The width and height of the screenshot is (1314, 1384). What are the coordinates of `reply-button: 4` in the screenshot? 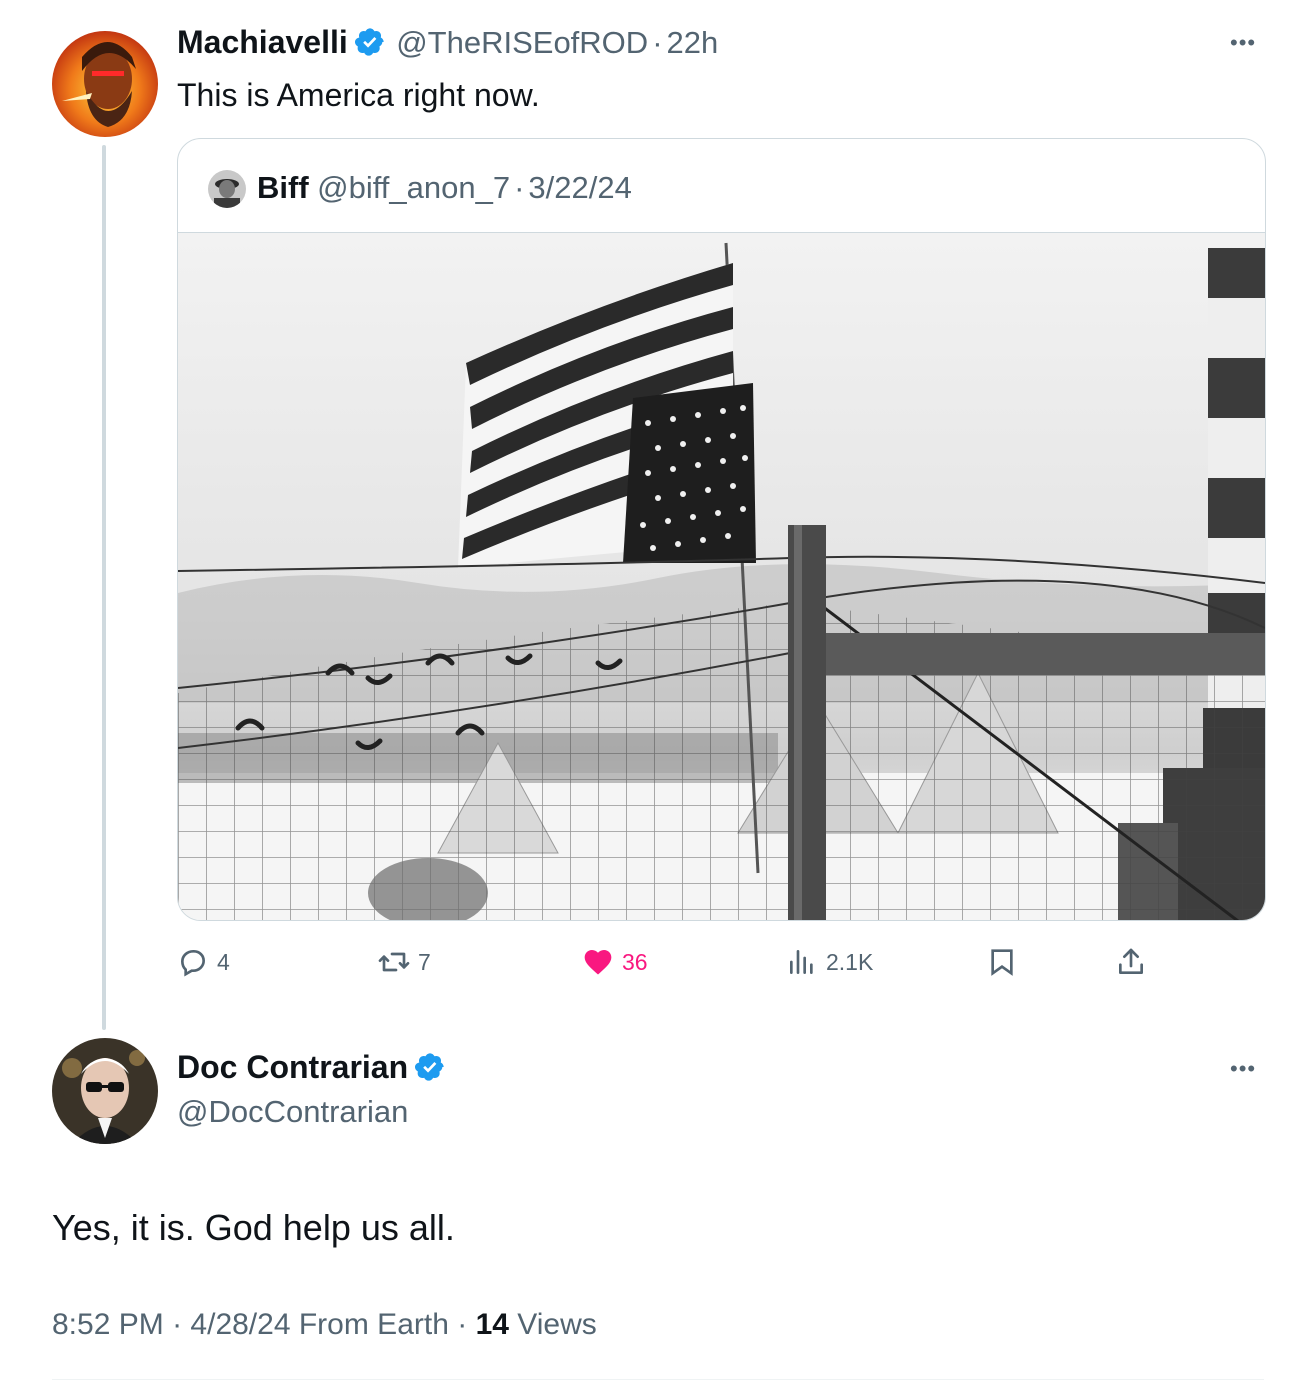 It's located at (203, 962).